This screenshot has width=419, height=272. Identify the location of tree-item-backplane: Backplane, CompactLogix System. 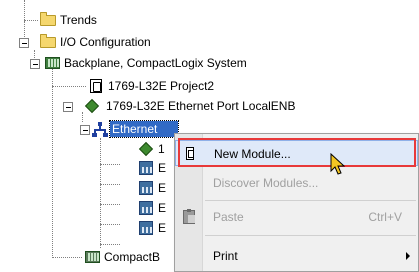
(155, 63).